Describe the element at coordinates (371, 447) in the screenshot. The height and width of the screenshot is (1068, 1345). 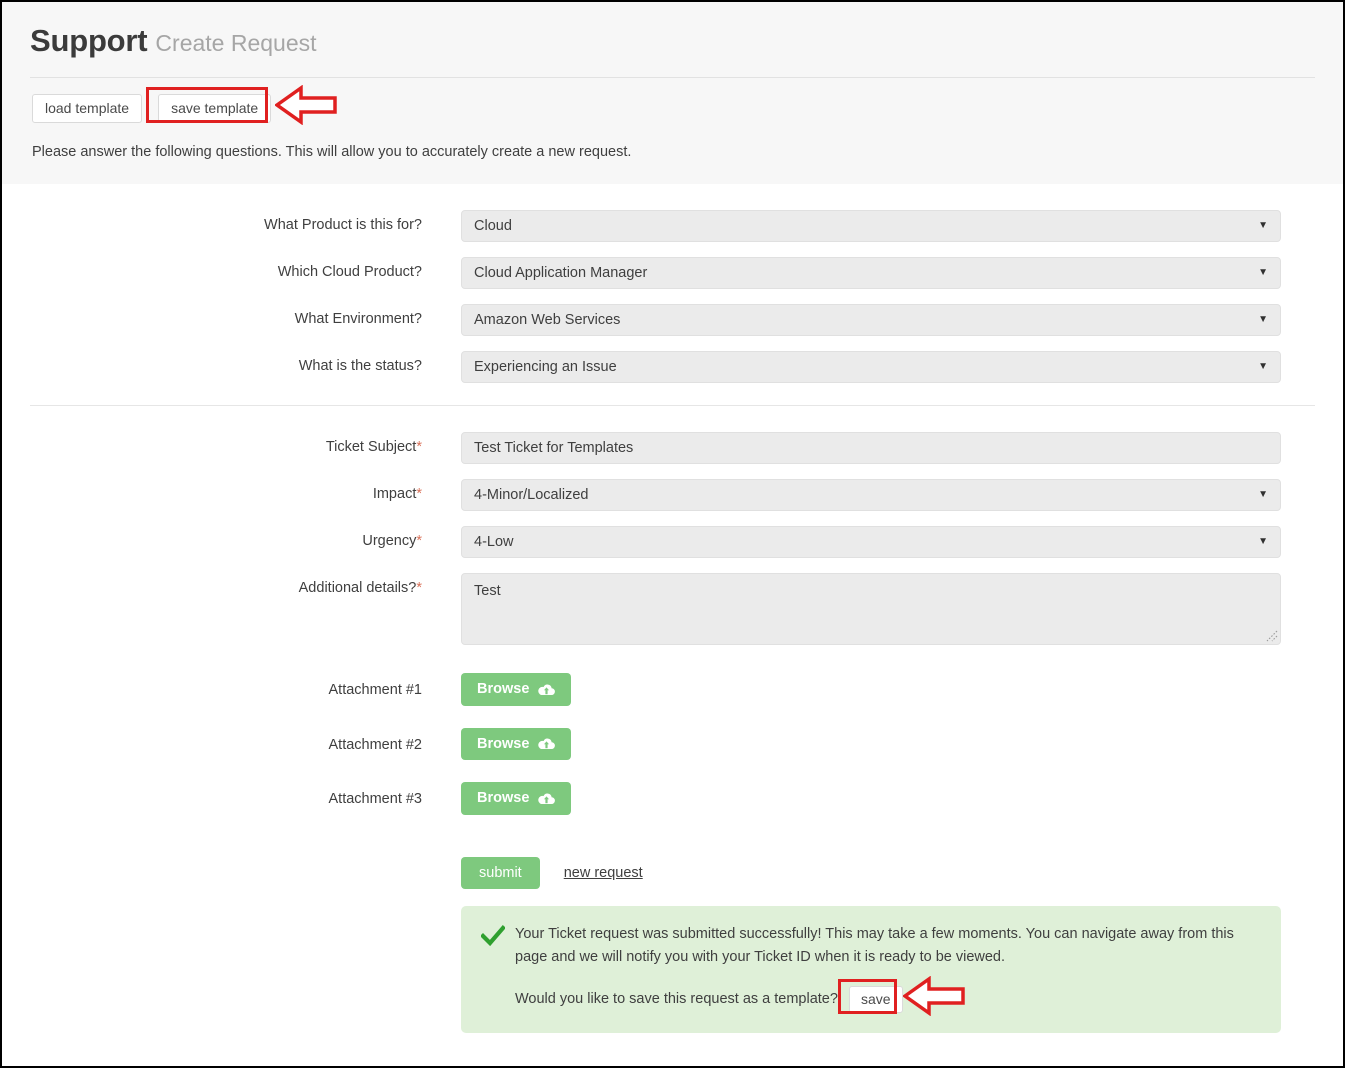
I see `label-subject-text: Ticket Subject` at that location.